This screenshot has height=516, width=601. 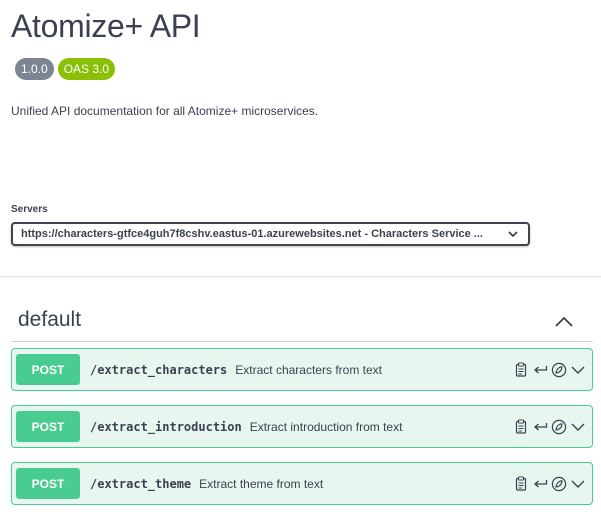 I want to click on operation-summary: Extract introduction from text, so click(x=326, y=426).